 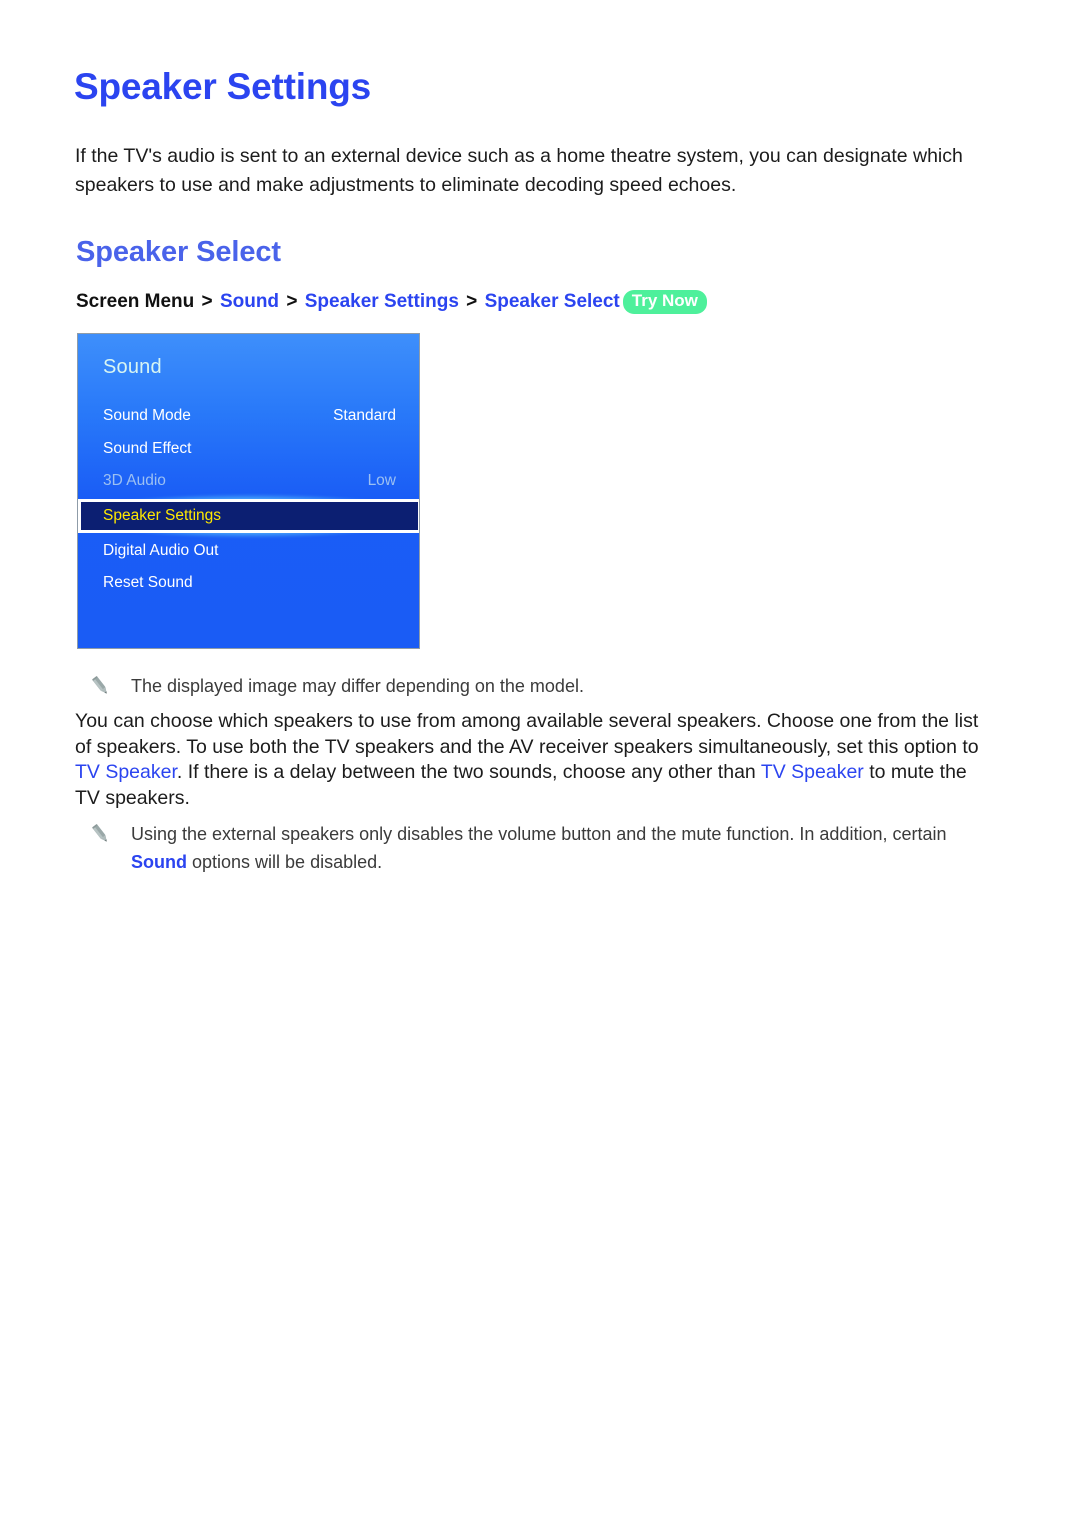 I want to click on body-highlight-tv-speaker-1: TV Speaker, so click(x=126, y=772).